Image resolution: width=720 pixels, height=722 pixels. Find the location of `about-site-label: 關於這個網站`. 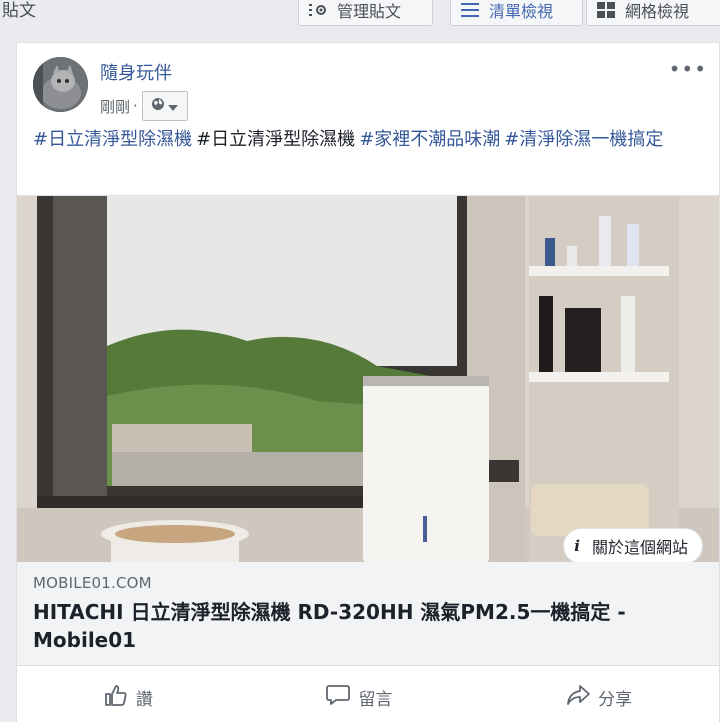

about-site-label: 關於這個網站 is located at coordinates (639, 547).